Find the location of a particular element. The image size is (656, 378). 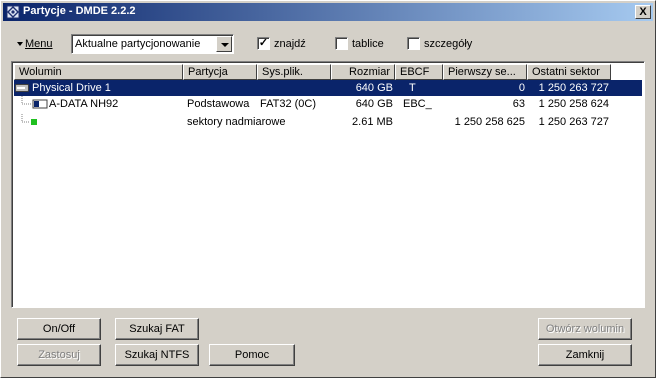

details-label: szczegóły is located at coordinates (448, 43).